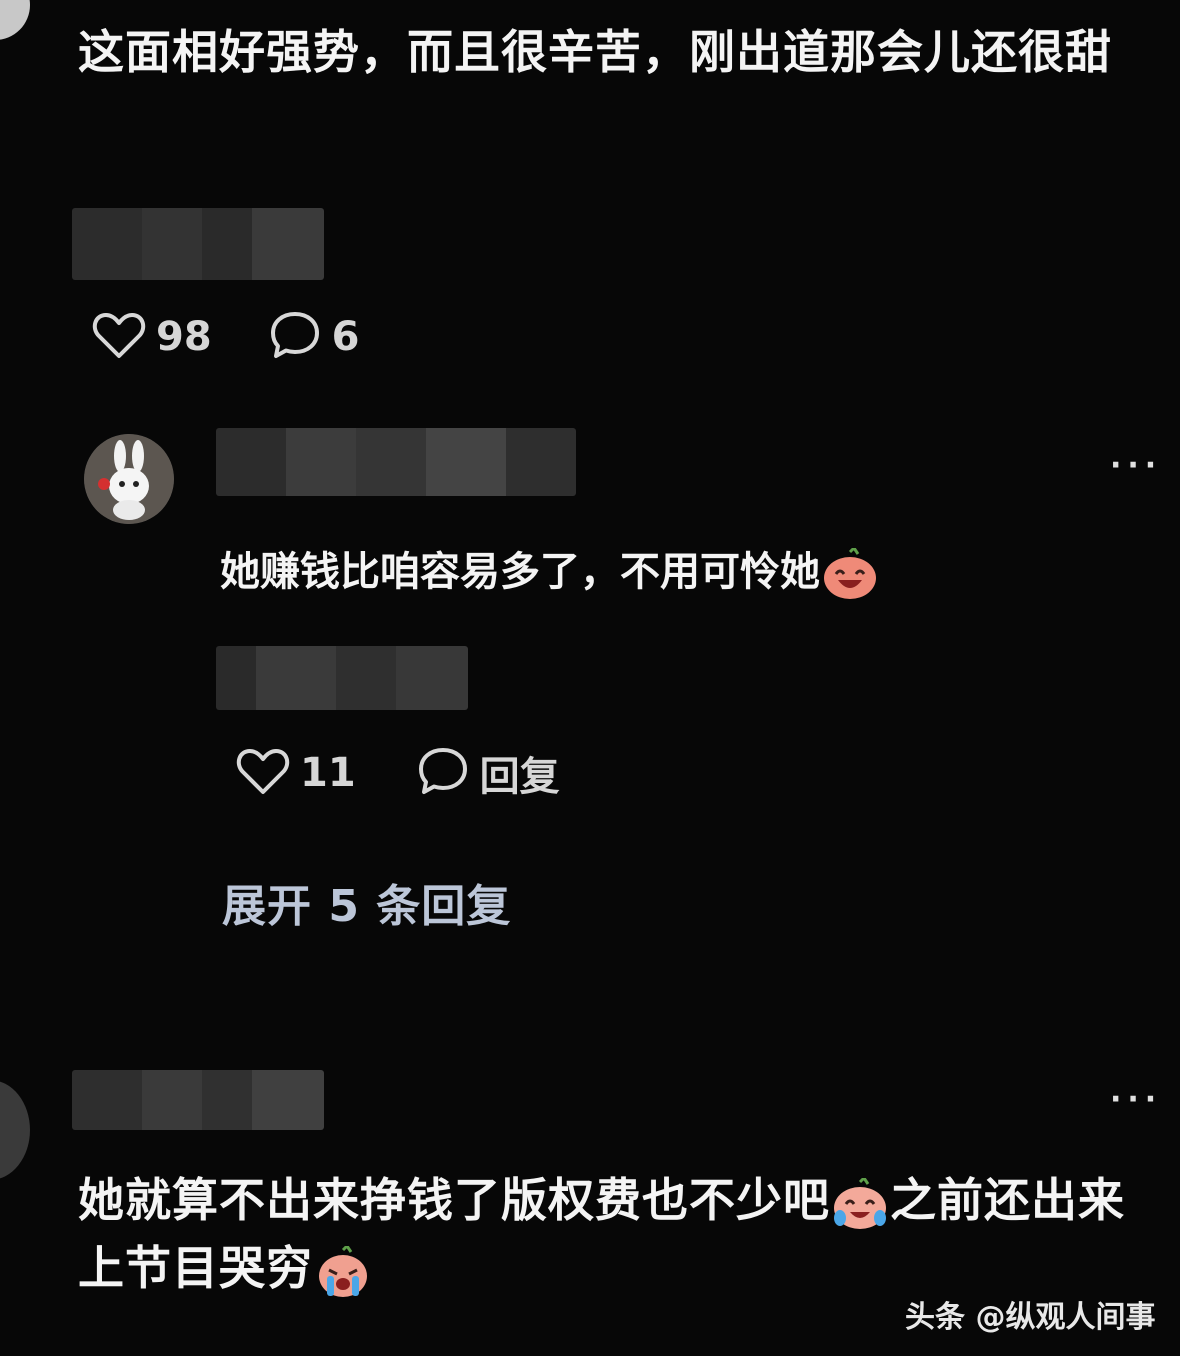  Describe the element at coordinates (690, 572) in the screenshot. I see `reply-text: 她赚钱比咱容易多了，不用可怜她` at that location.